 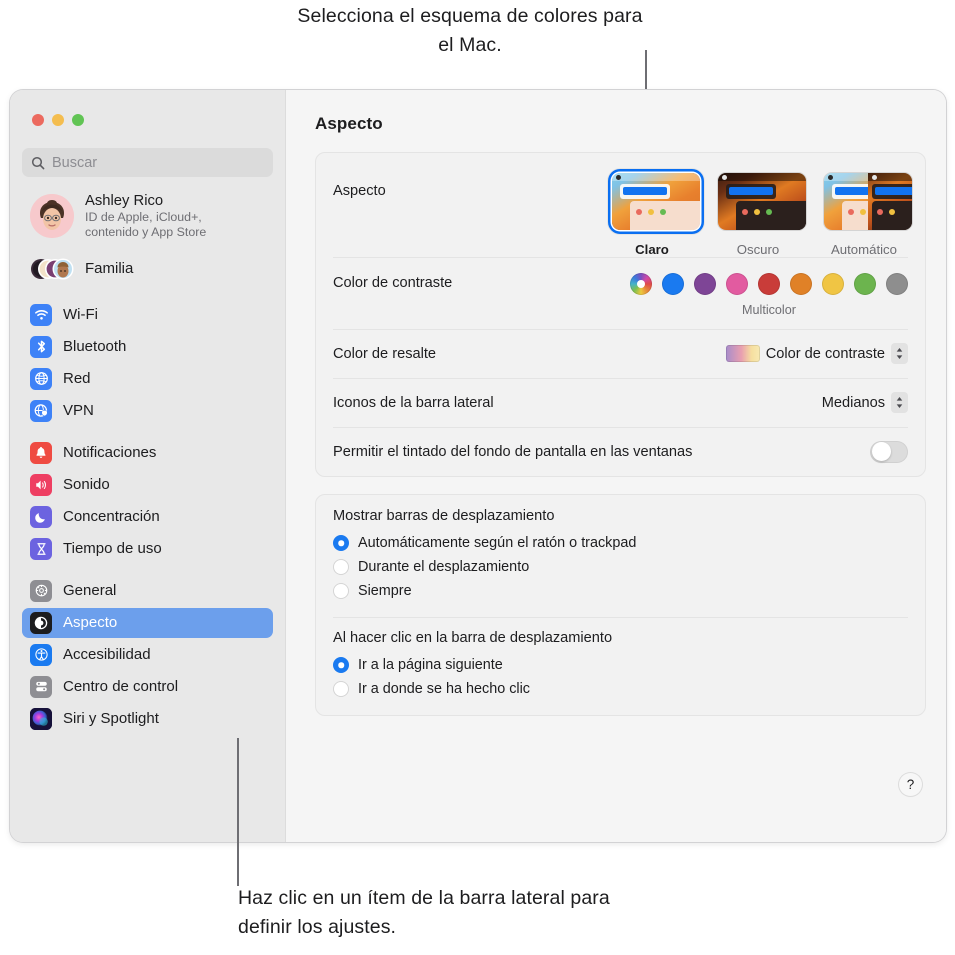 What do you see at coordinates (444, 689) in the screenshot?
I see `radio-label: Ir a donde se ha hecho clic` at bounding box center [444, 689].